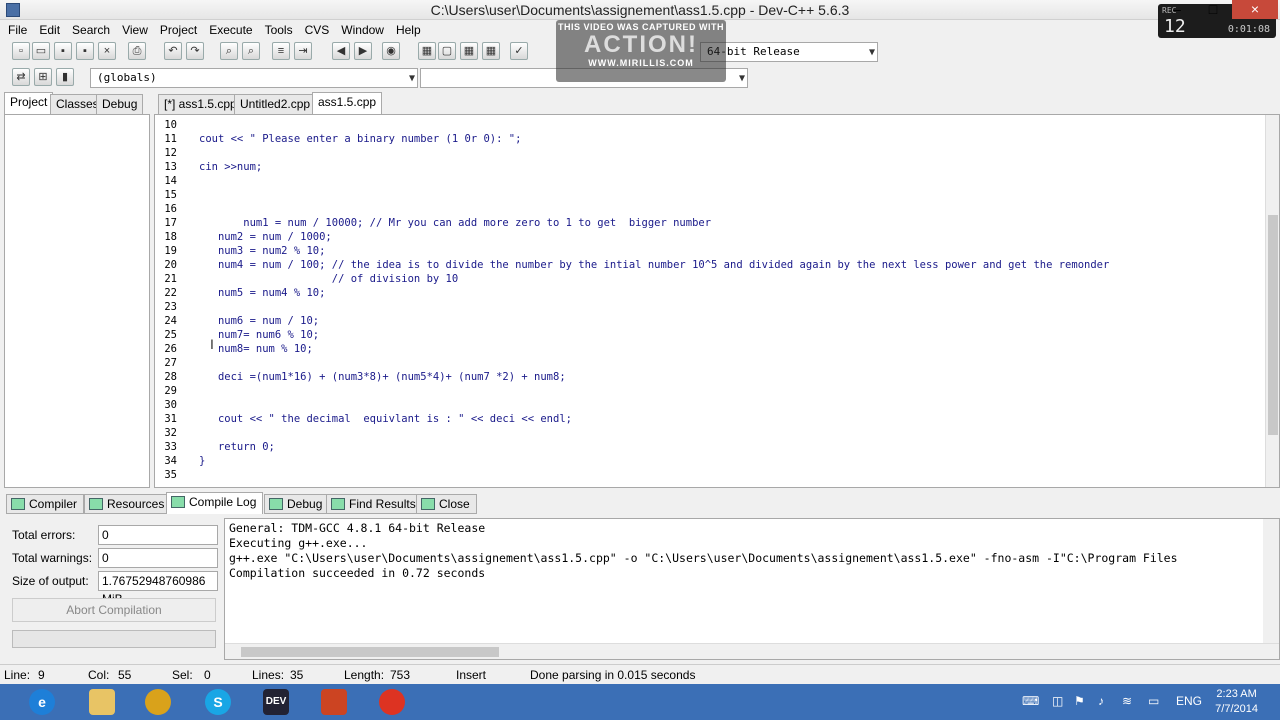 The image size is (1280, 720). Describe the element at coordinates (275, 104) in the screenshot. I see `editor-tab-untitled2: Untitled2.cpp` at that location.